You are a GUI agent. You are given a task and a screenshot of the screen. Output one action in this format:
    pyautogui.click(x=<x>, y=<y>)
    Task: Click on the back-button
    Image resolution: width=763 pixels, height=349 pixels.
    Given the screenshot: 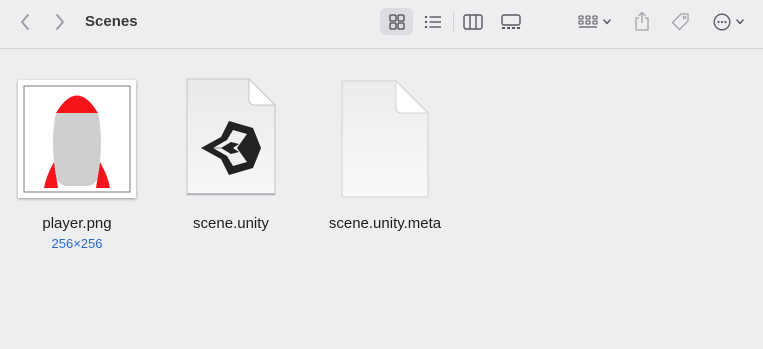 What is the action you would take?
    pyautogui.click(x=25, y=22)
    